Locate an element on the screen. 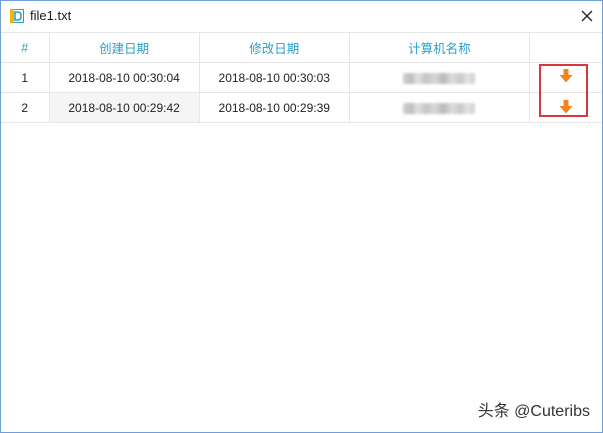 The width and height of the screenshot is (603, 433). created-date-cell: 2018-08-10 00:29:42 is located at coordinates (124, 107).